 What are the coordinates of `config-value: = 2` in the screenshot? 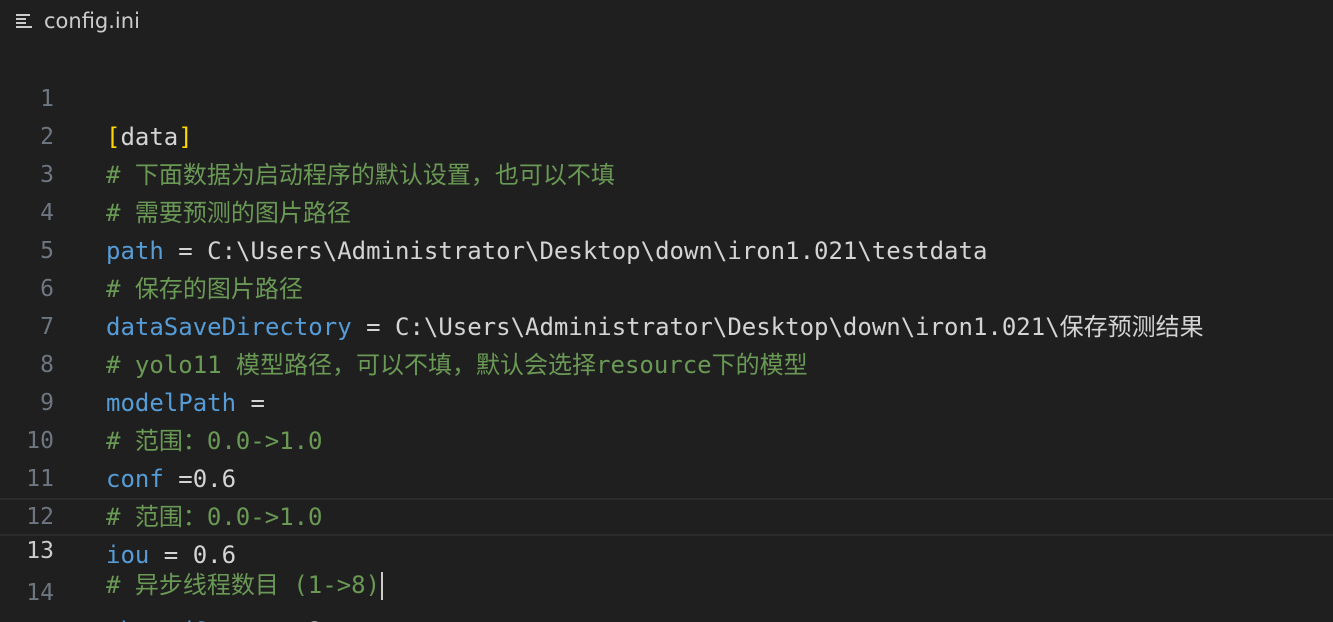 It's located at (293, 619).